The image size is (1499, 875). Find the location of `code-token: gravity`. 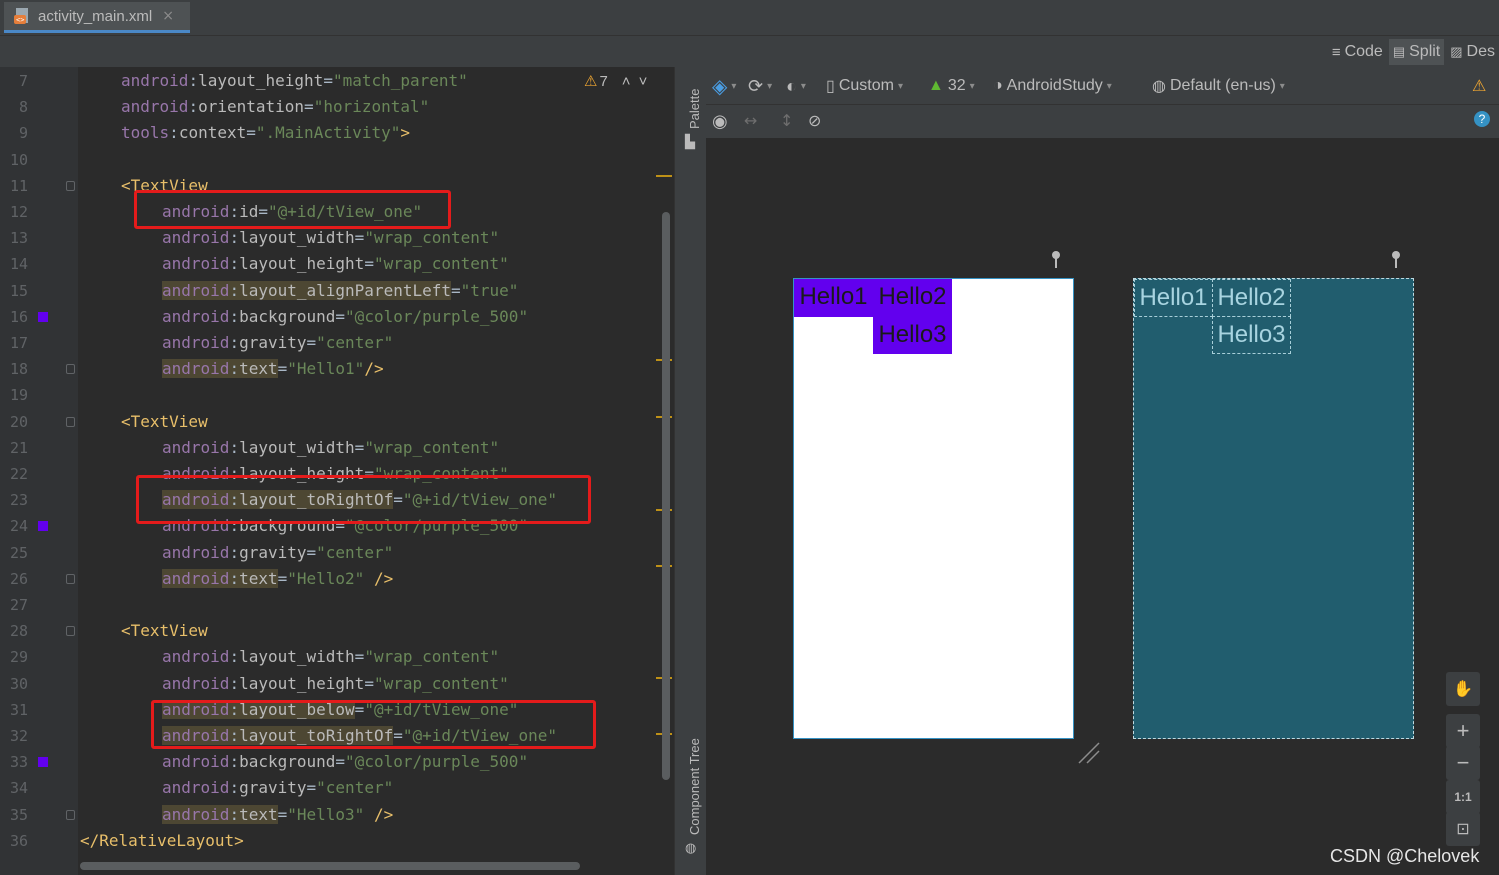

code-token: gravity is located at coordinates (273, 342).